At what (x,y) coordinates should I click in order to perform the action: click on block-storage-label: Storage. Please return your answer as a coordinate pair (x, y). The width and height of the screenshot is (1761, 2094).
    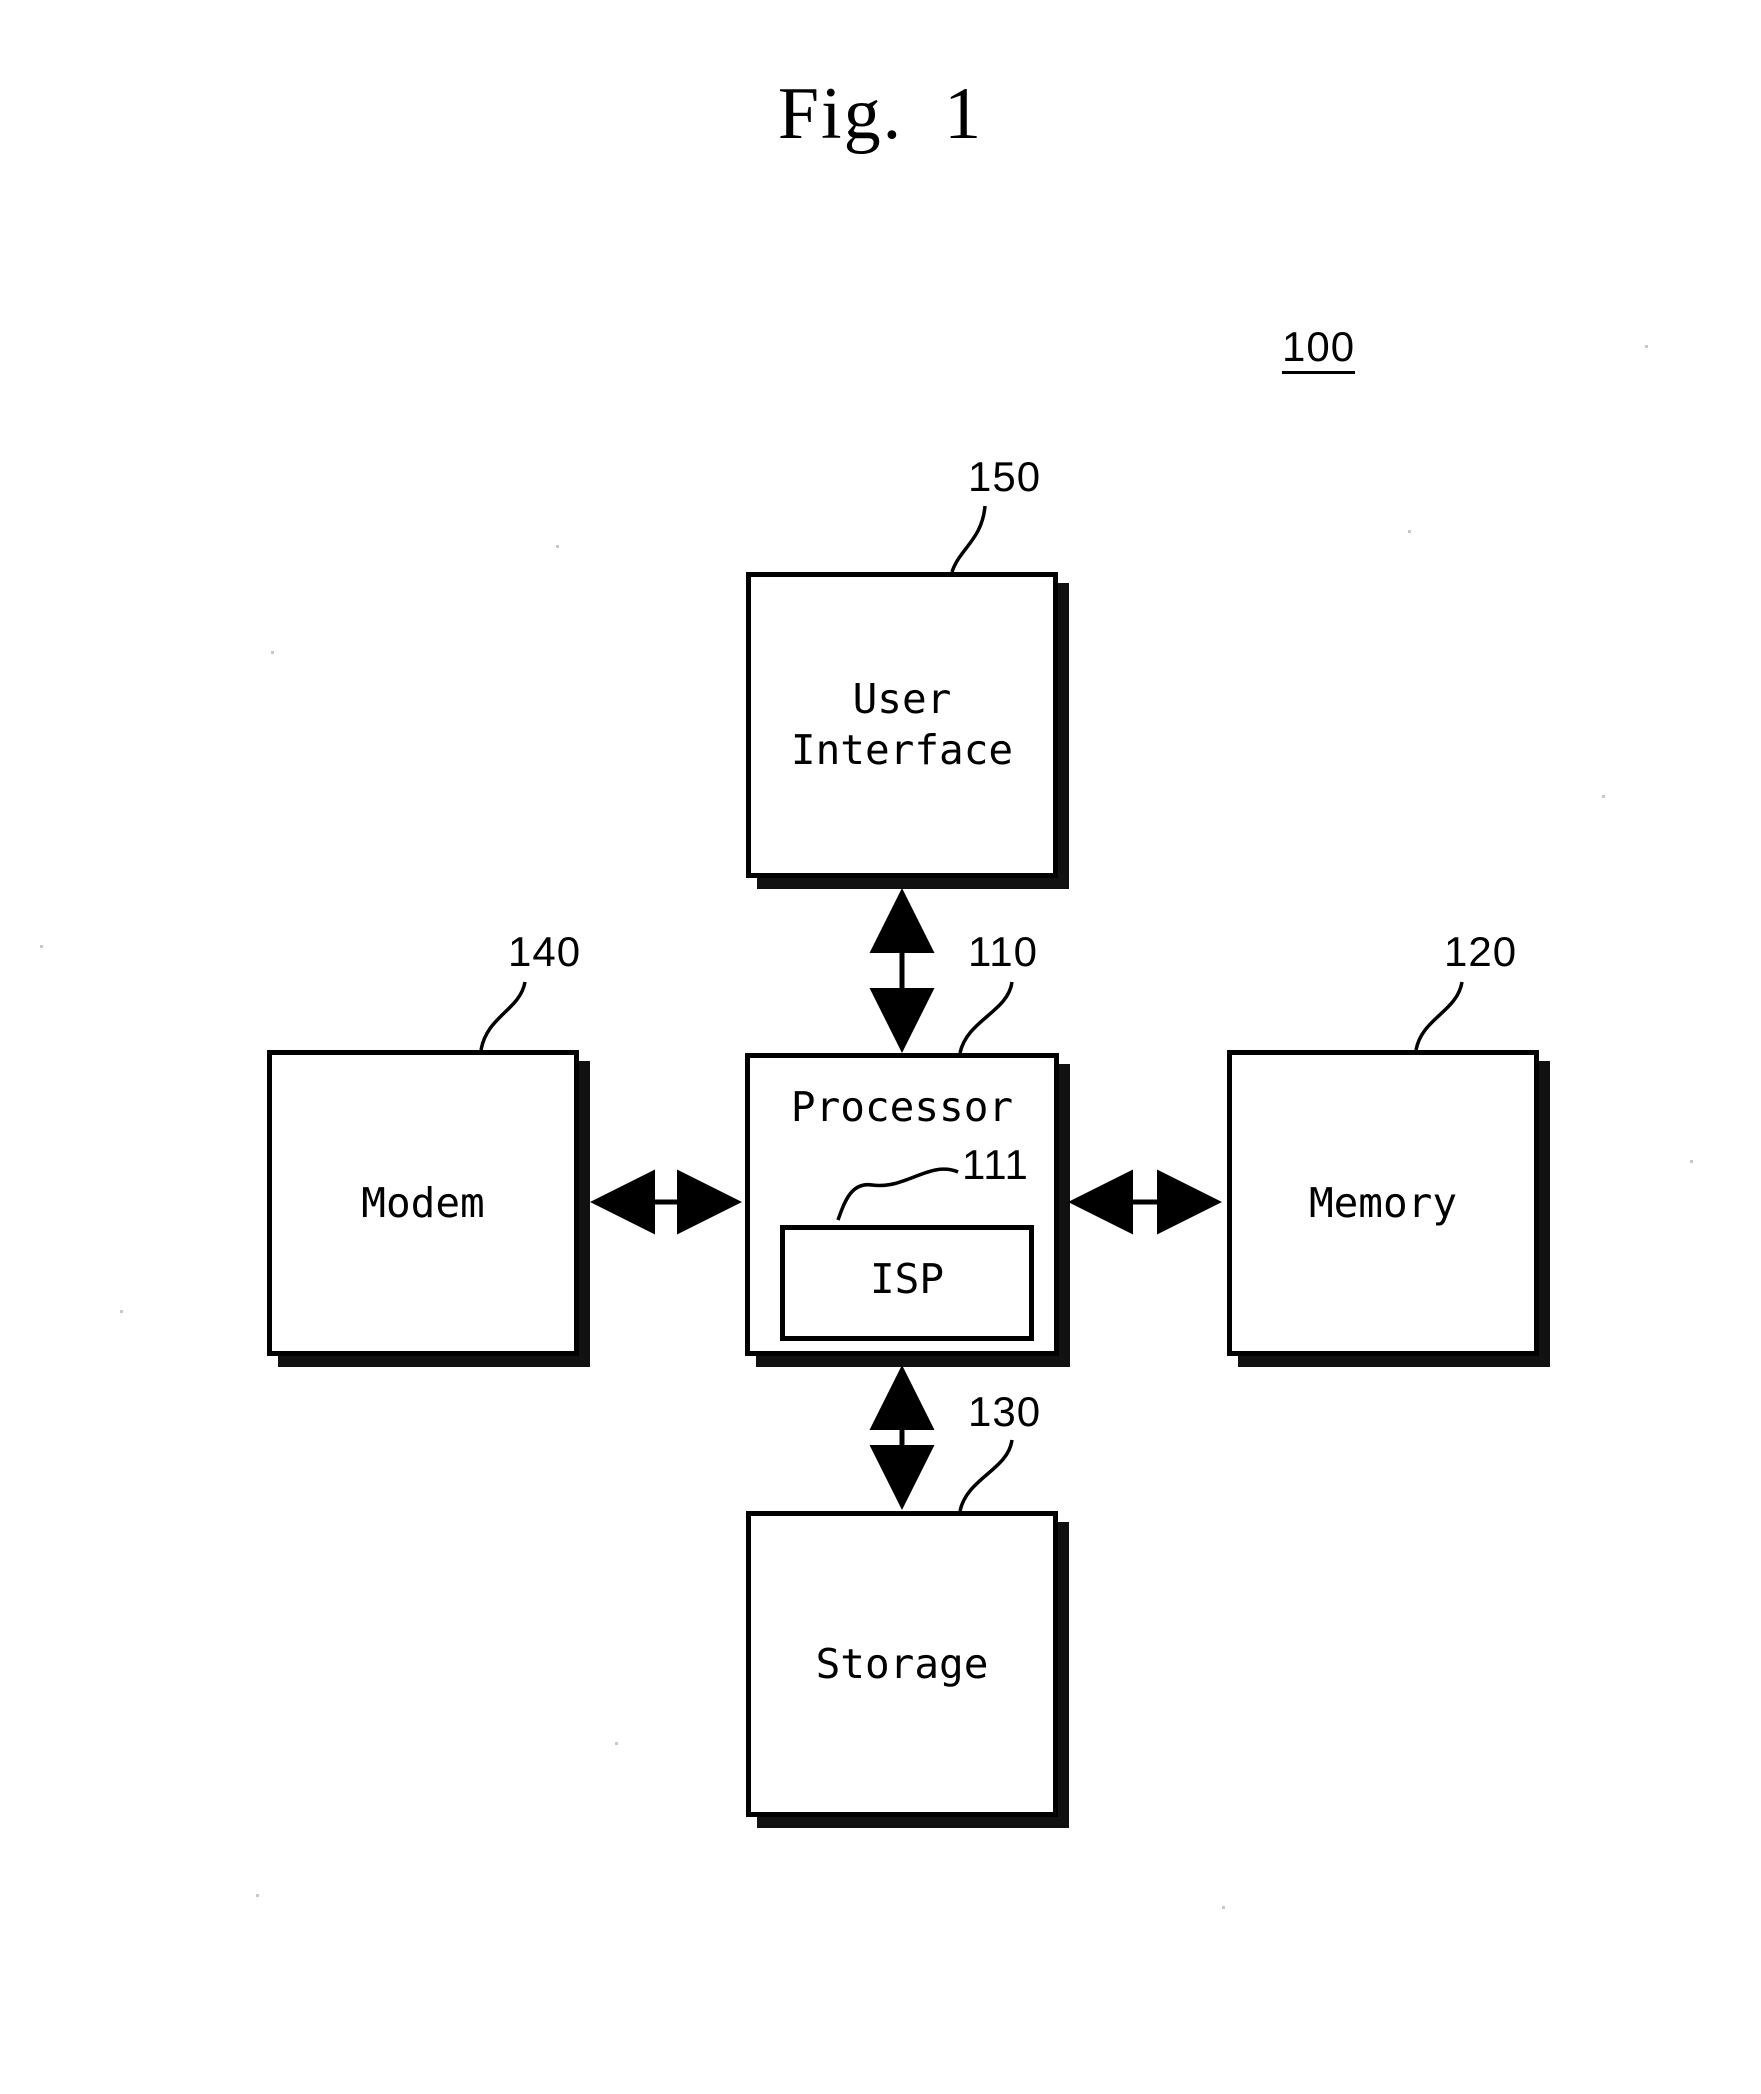
    Looking at the image, I should click on (902, 1663).